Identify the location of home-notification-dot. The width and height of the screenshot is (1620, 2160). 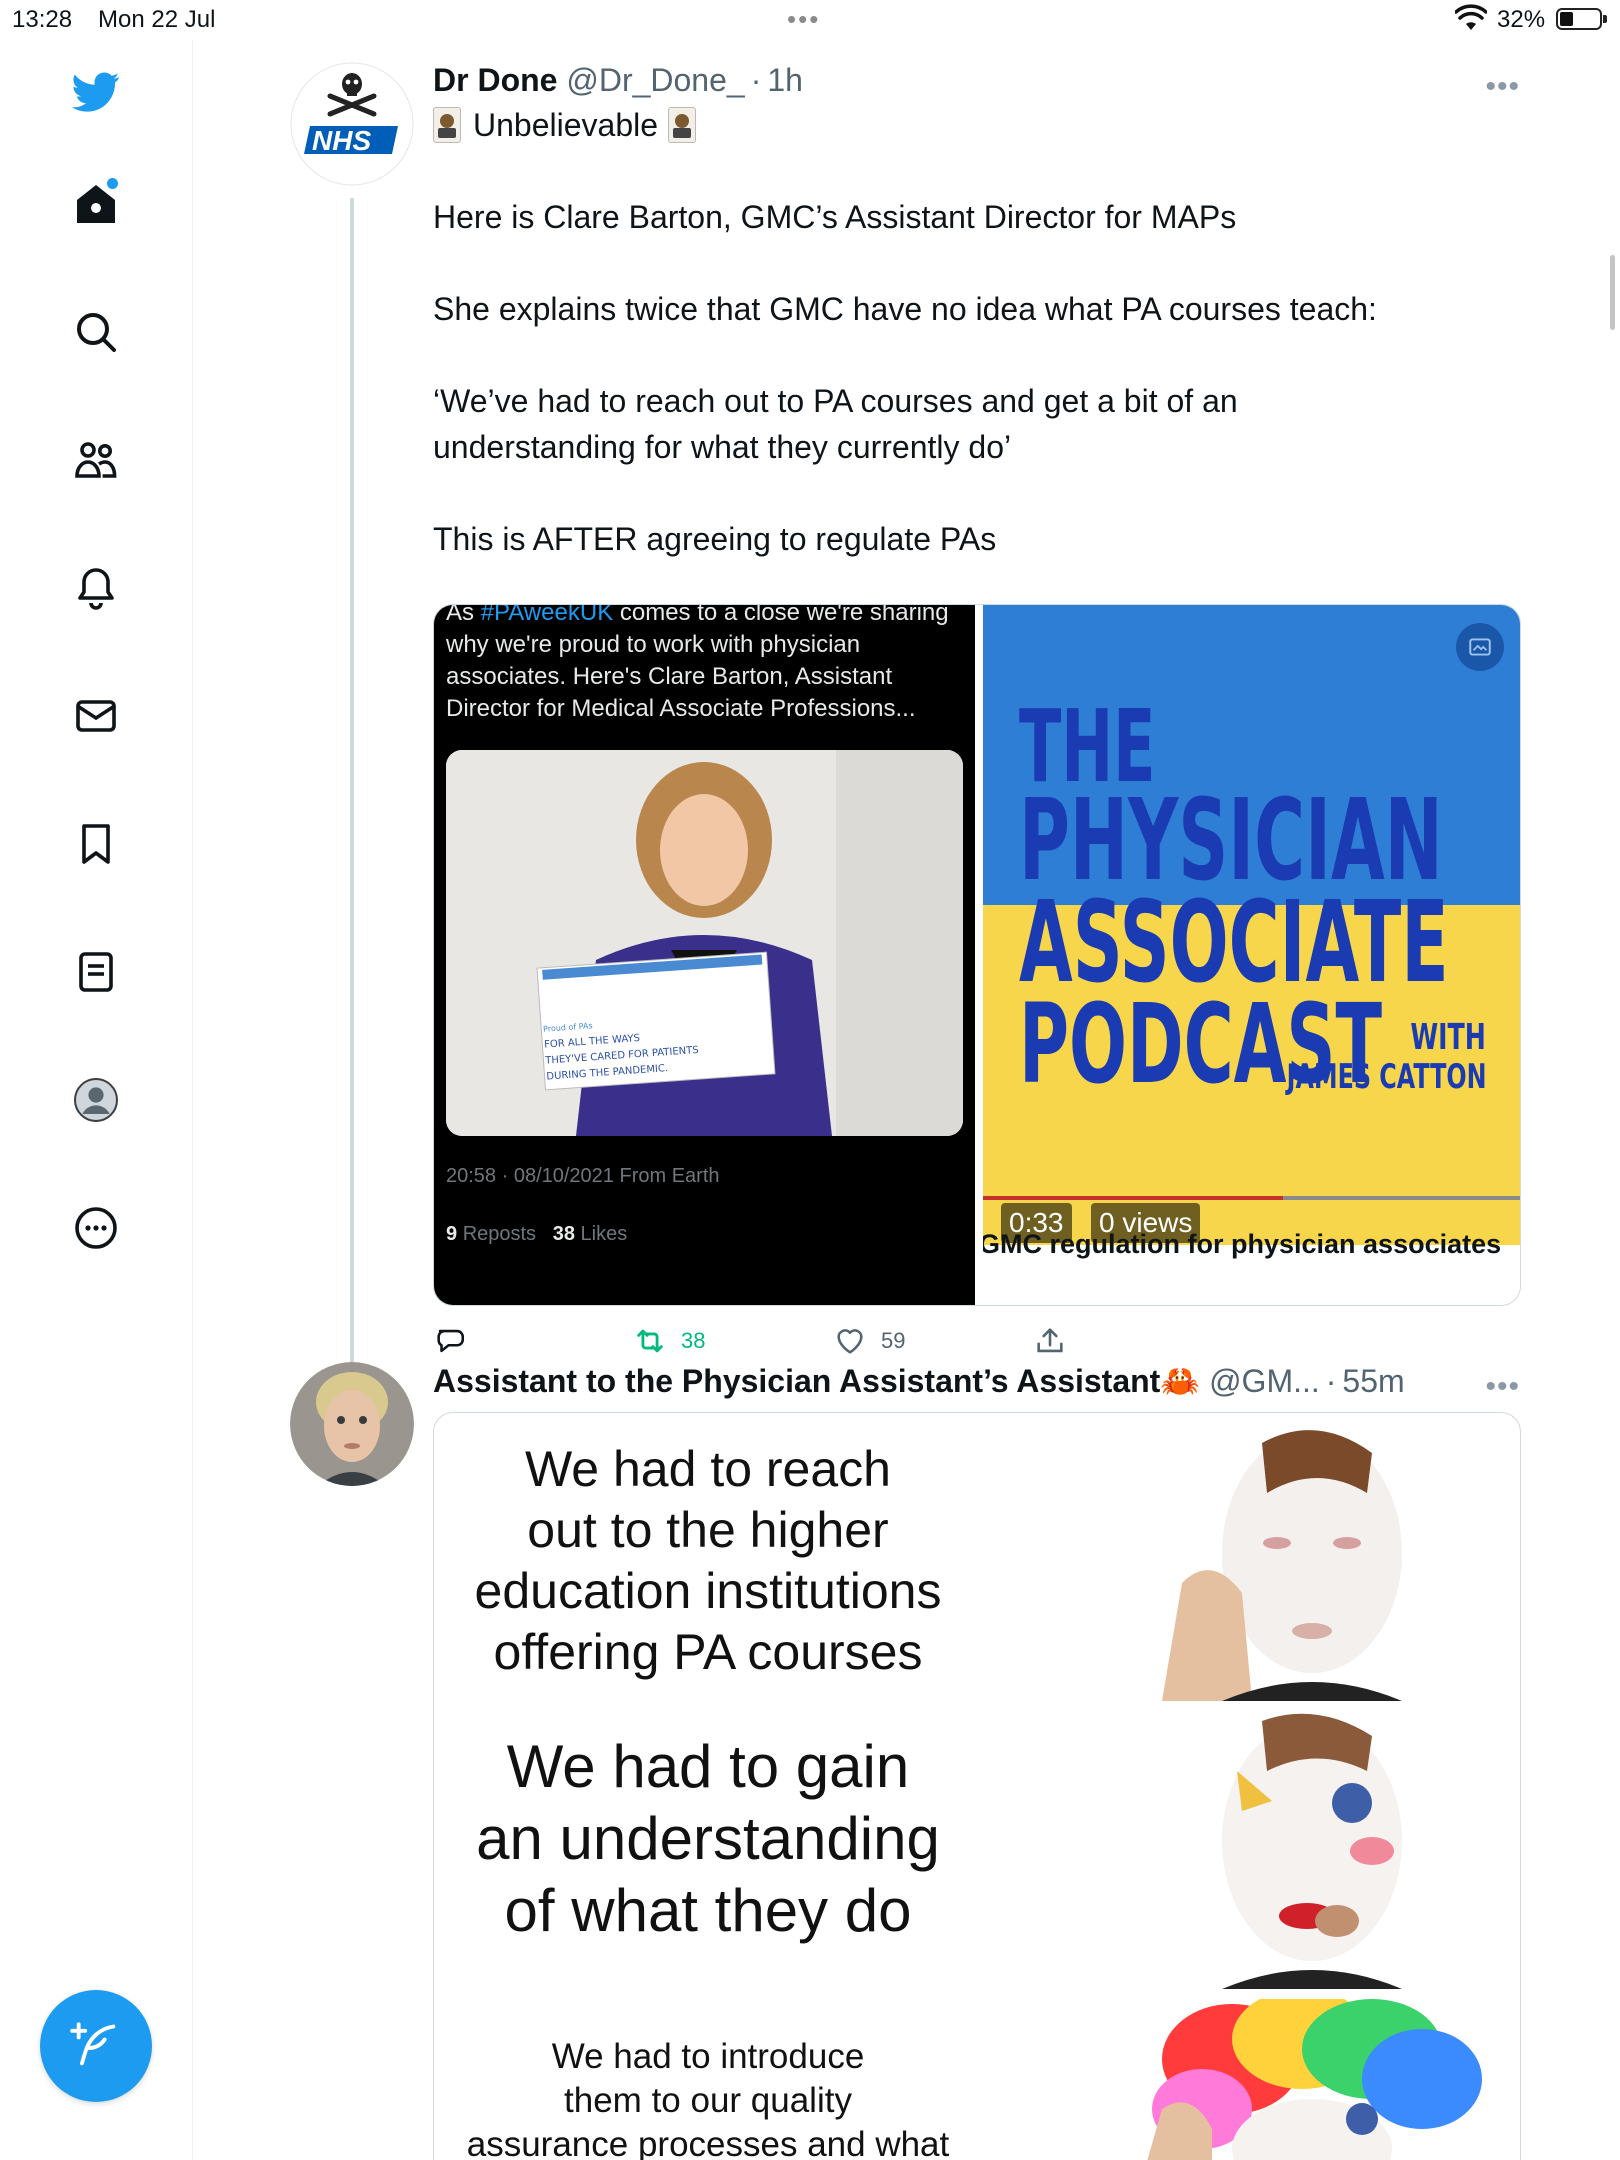
(112, 183).